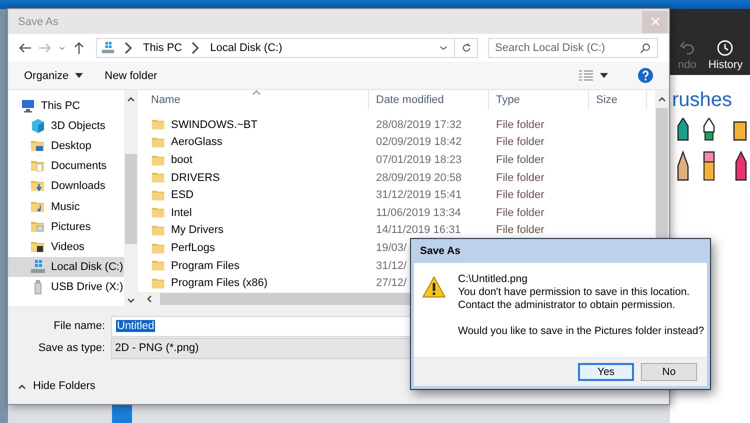 This screenshot has height=423, width=750. I want to click on date-cell-text: 11/06/2019 13:34, so click(418, 212).